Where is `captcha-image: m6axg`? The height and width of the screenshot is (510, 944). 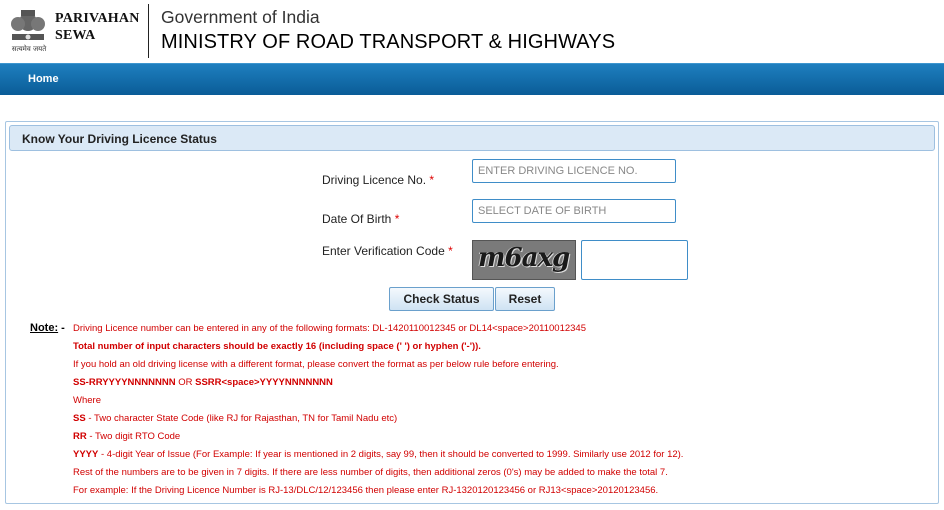
captcha-image: m6axg is located at coordinates (524, 260).